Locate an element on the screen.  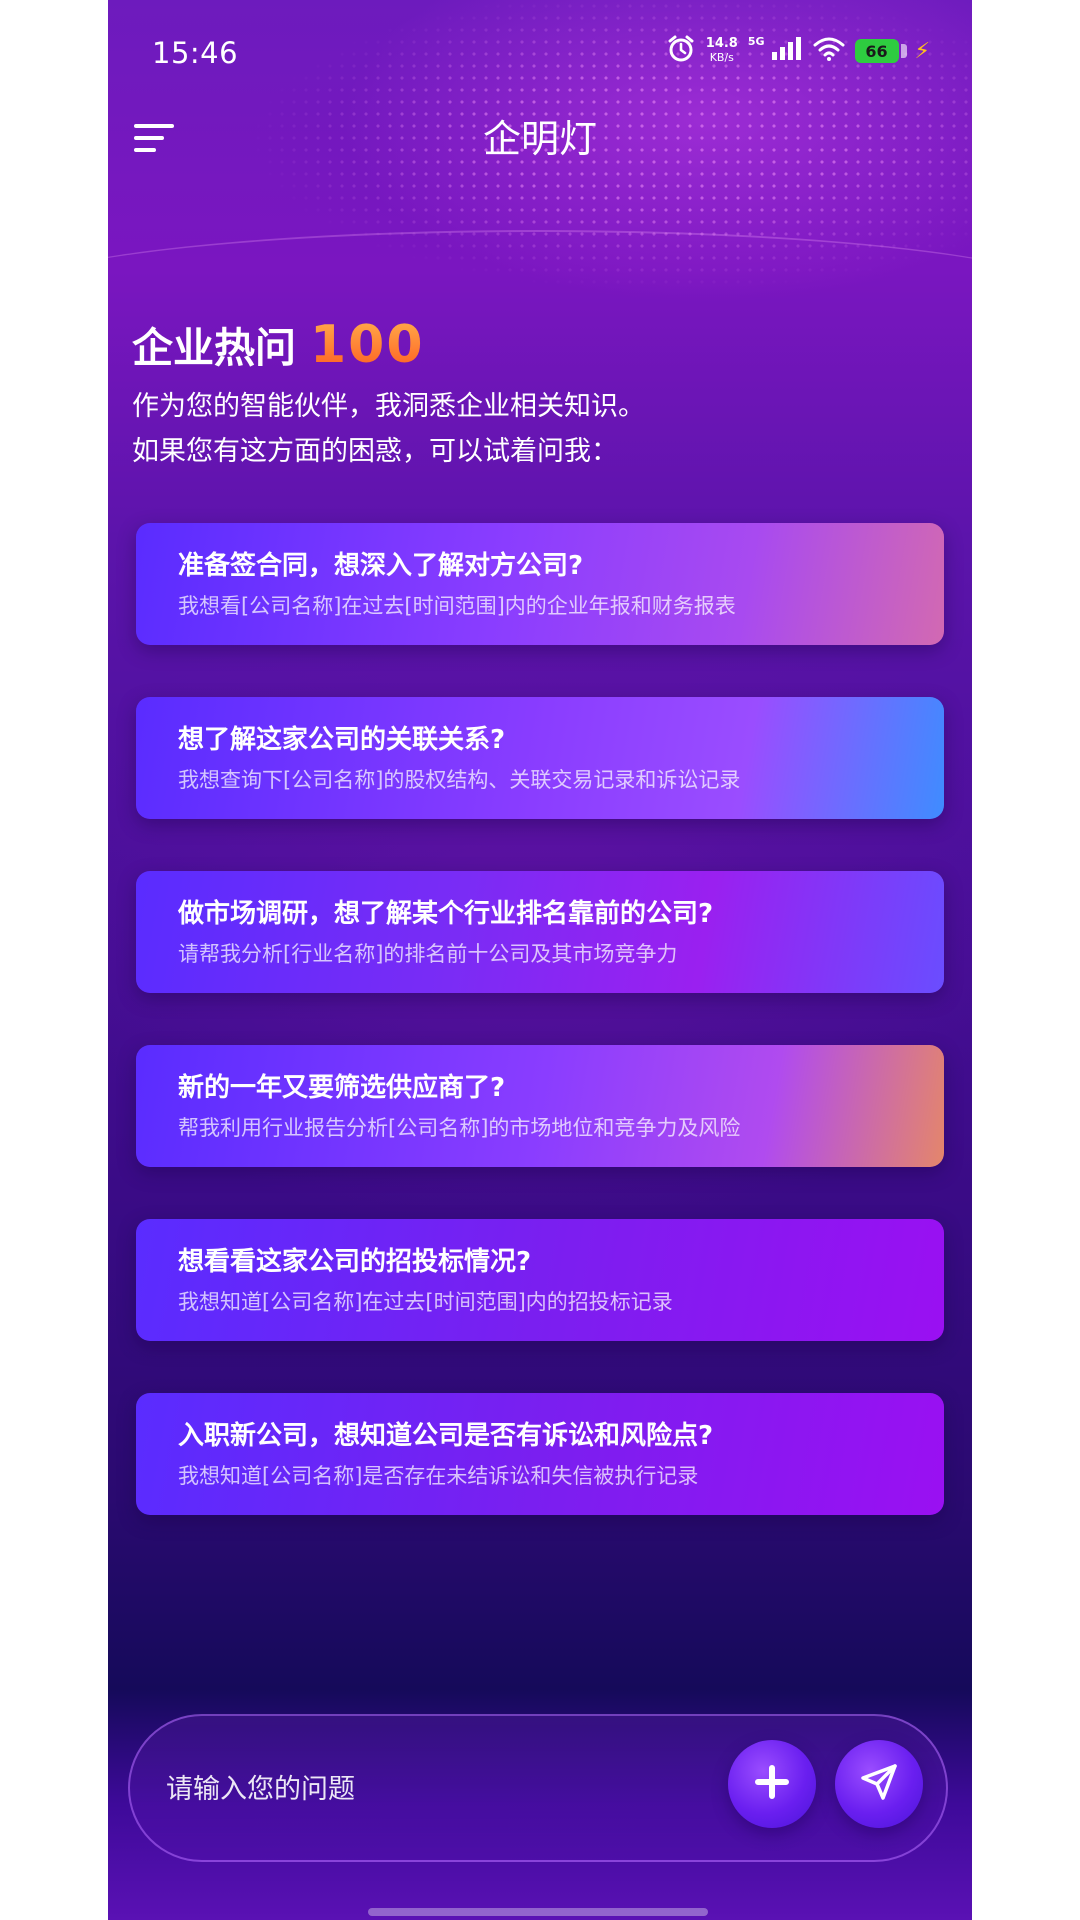
suggestion-prompt: 我想查询下[公司名称]的股权结构、关联交易记录和诉讼记录 is located at coordinates (459, 780).